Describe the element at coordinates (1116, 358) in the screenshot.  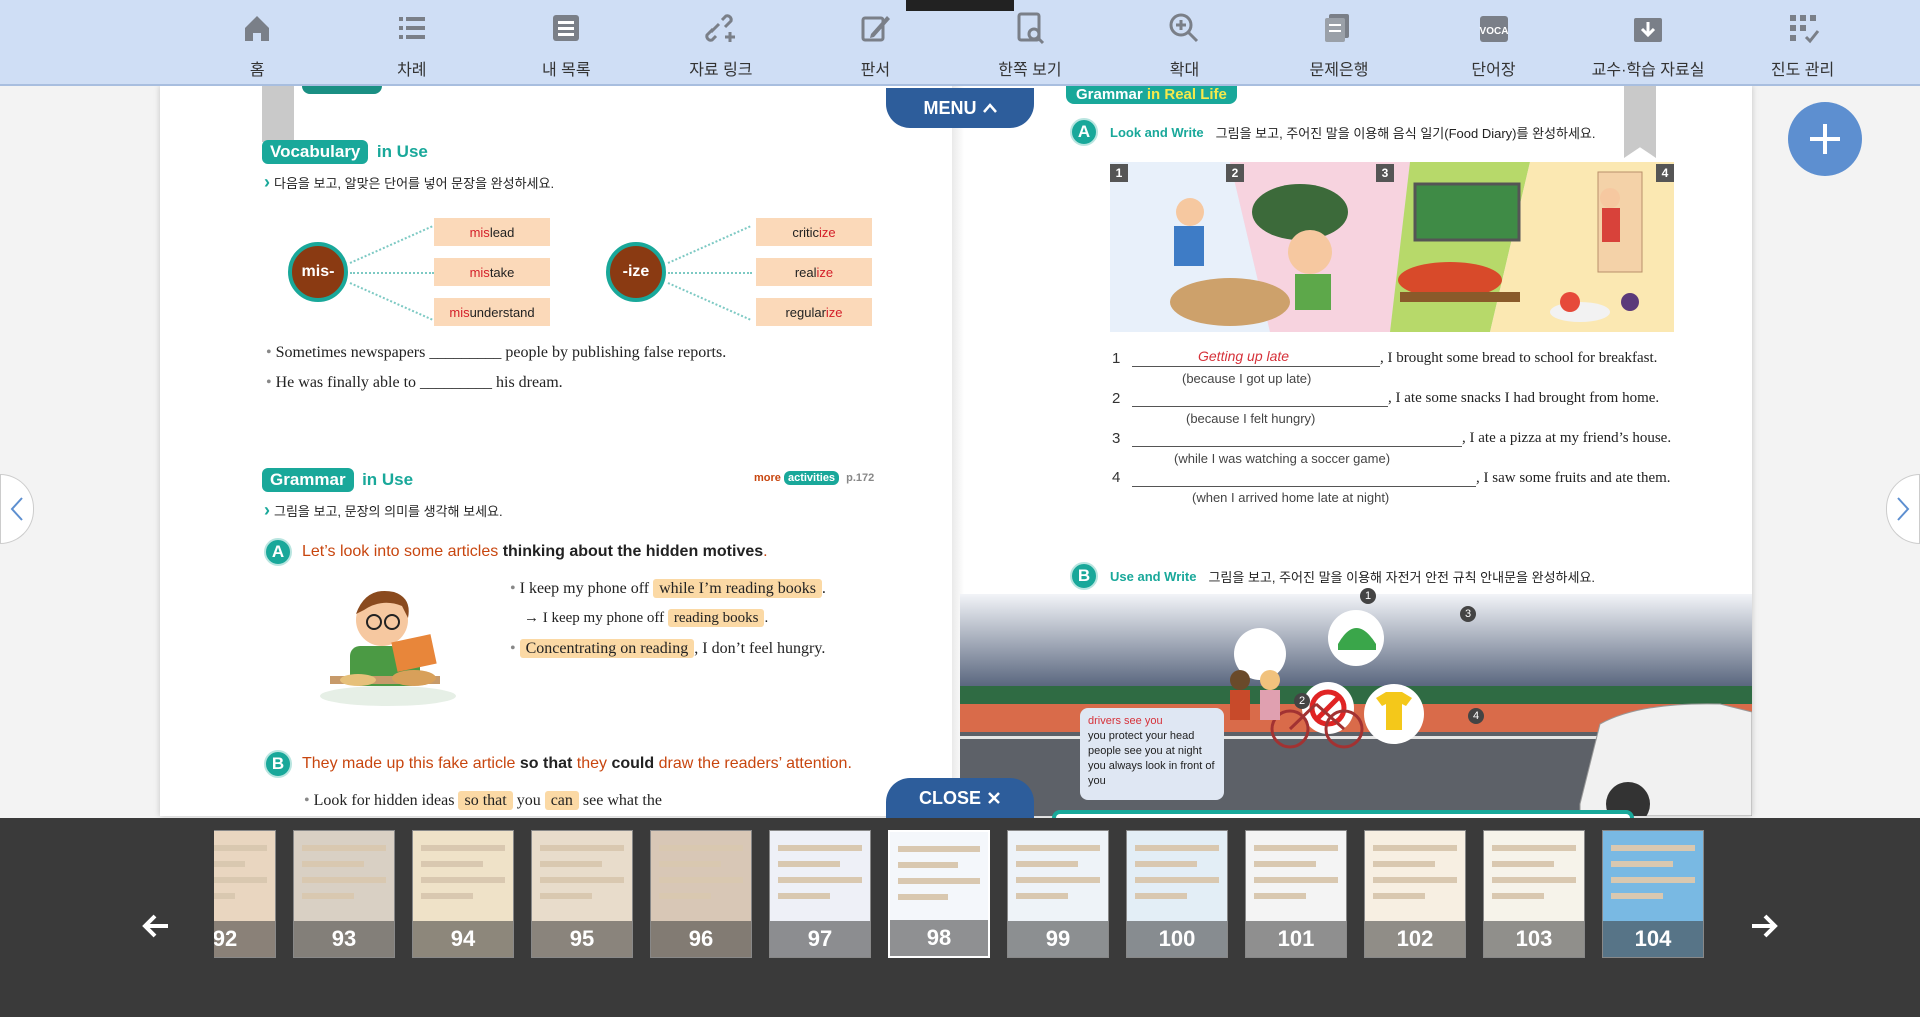
I see `item-number-1: 1` at that location.